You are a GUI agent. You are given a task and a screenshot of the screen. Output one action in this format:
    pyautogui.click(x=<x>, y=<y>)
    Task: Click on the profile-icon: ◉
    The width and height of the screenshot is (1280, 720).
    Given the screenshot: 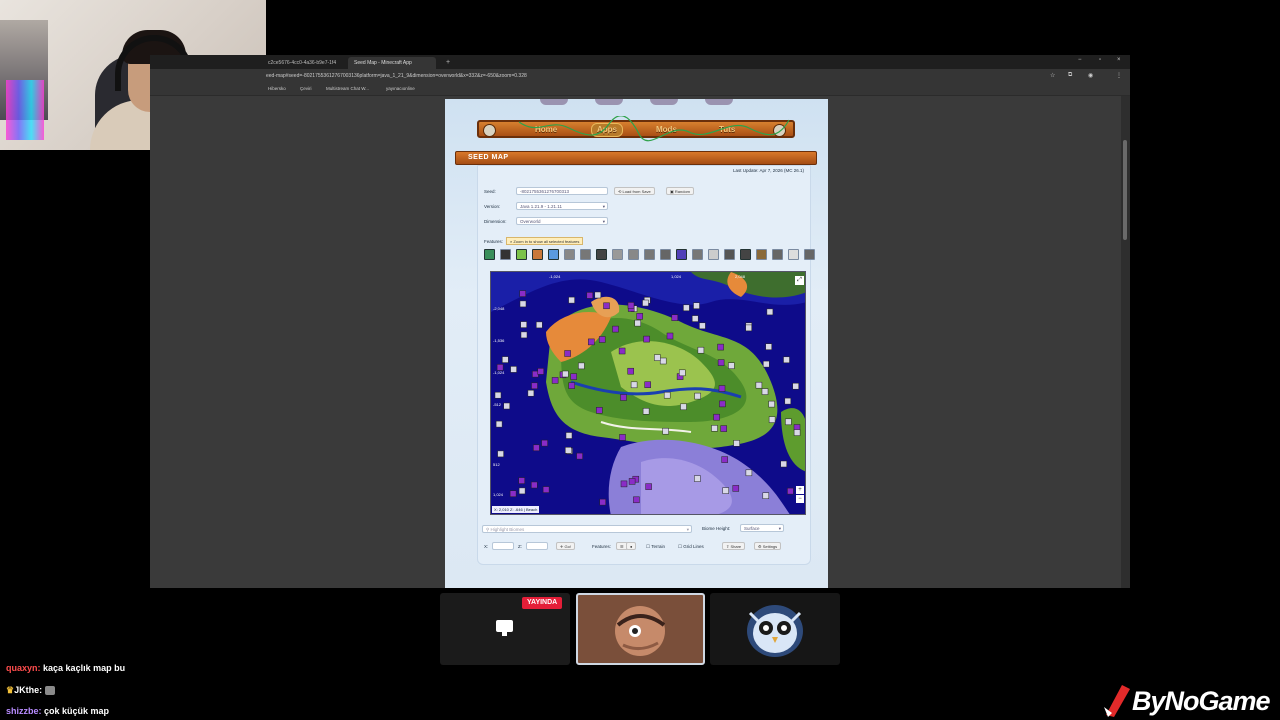 What is the action you would take?
    pyautogui.click(x=1090, y=75)
    